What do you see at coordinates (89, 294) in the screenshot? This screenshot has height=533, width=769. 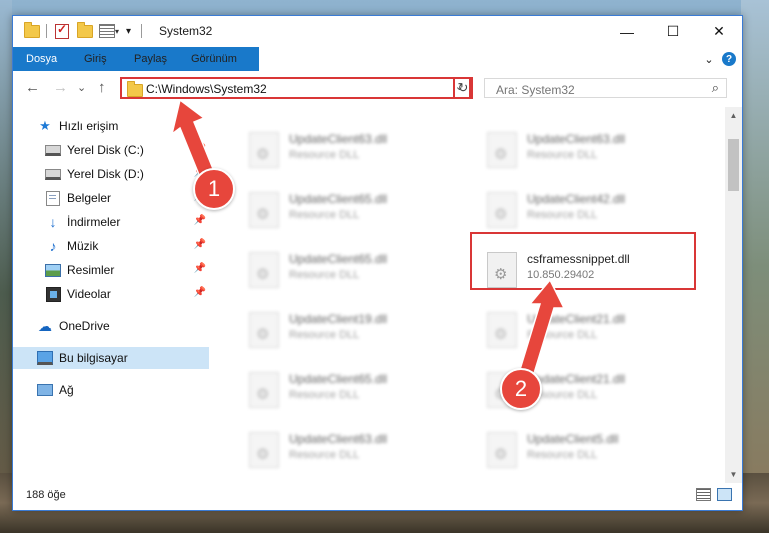 I see `sidebar-item-label: Videolar` at bounding box center [89, 294].